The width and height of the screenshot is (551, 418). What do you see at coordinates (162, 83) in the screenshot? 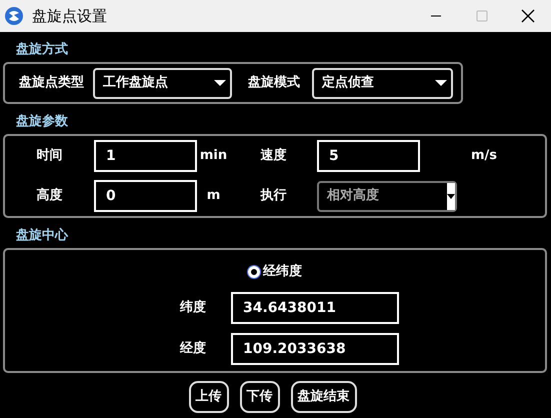
I see `dropdown: 工作盘旋点` at bounding box center [162, 83].